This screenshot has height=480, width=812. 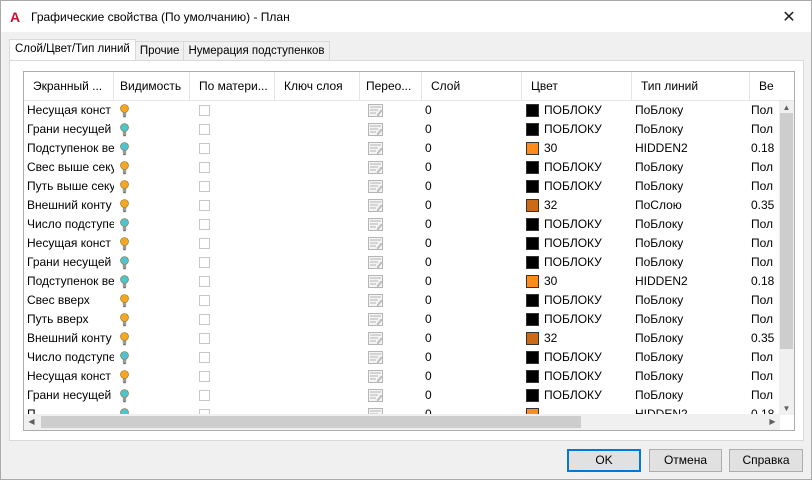 What do you see at coordinates (772, 86) in the screenshot?
I see `column-header-lineweight: Ве` at bounding box center [772, 86].